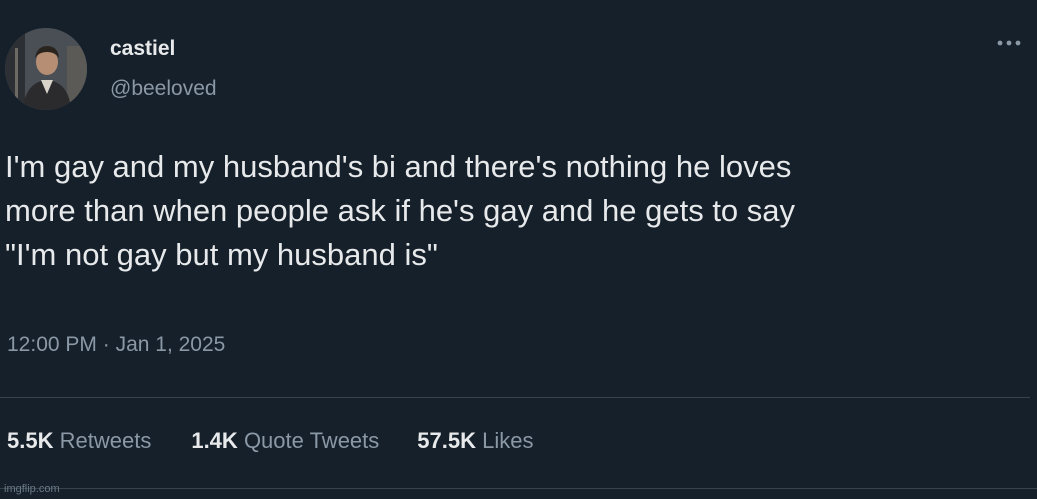 This screenshot has width=1037, height=499. Describe the element at coordinates (508, 440) in the screenshot. I see `likes-label: Likes` at that location.